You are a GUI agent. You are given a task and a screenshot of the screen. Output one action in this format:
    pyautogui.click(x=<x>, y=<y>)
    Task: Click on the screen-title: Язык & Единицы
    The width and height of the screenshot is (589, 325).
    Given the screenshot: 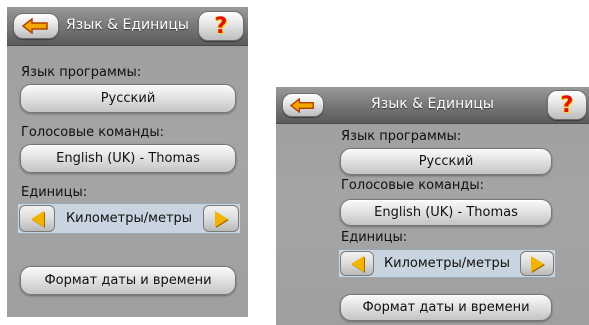 What is the action you would take?
    pyautogui.click(x=432, y=104)
    